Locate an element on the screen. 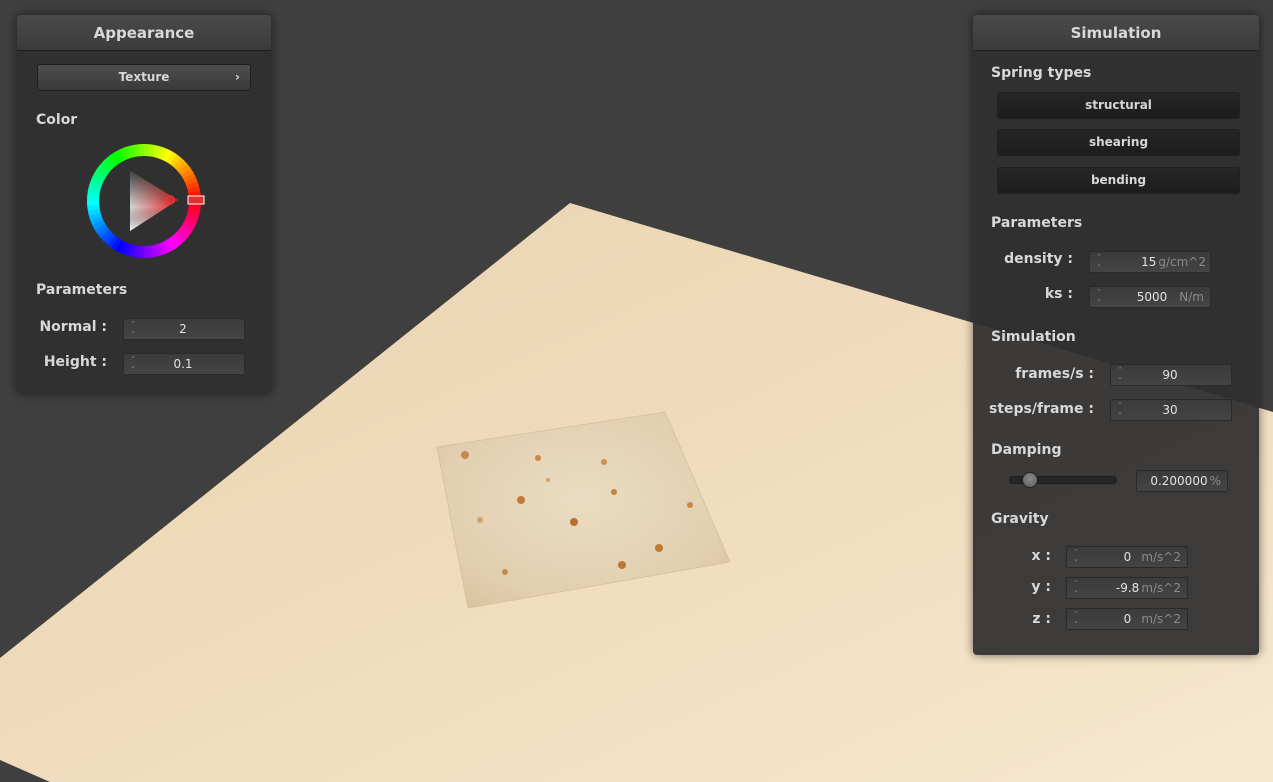 The image size is (1273, 782). gravity-z-value: 0 is located at coordinates (1127, 619).